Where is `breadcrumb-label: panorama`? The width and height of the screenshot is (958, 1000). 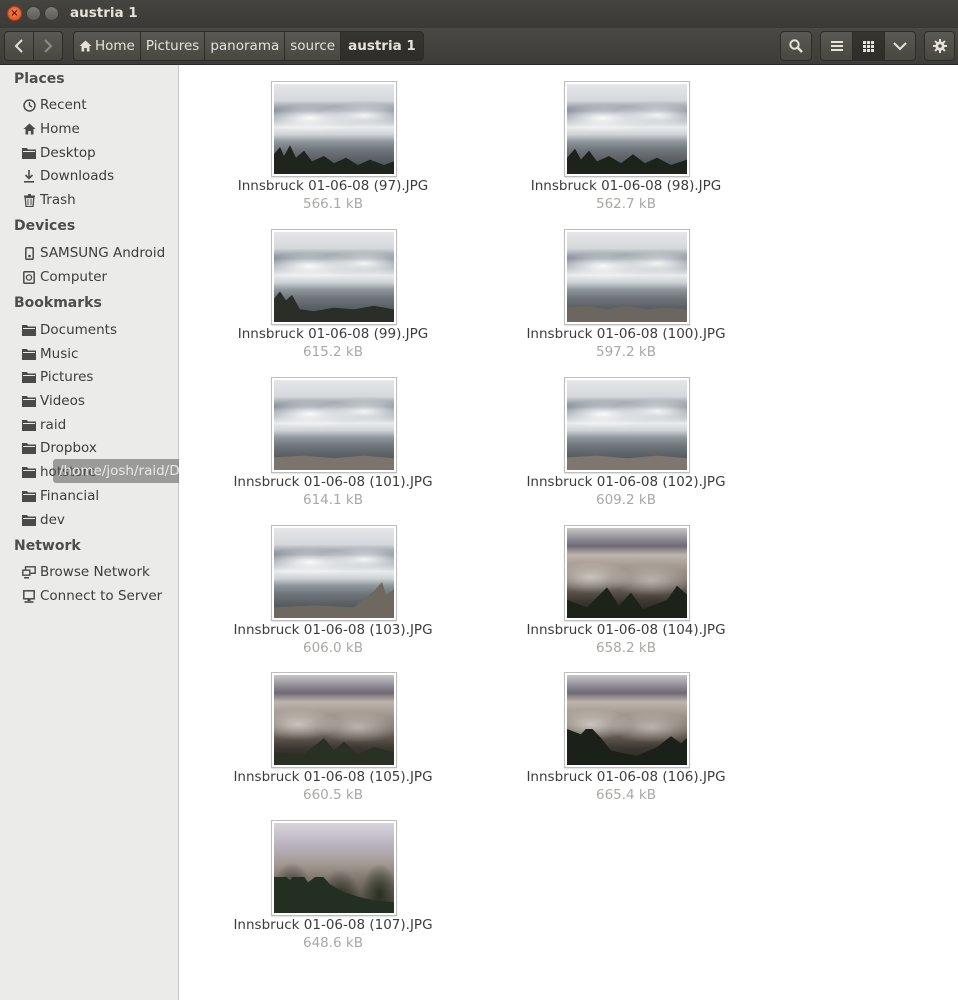 breadcrumb-label: panorama is located at coordinates (245, 46).